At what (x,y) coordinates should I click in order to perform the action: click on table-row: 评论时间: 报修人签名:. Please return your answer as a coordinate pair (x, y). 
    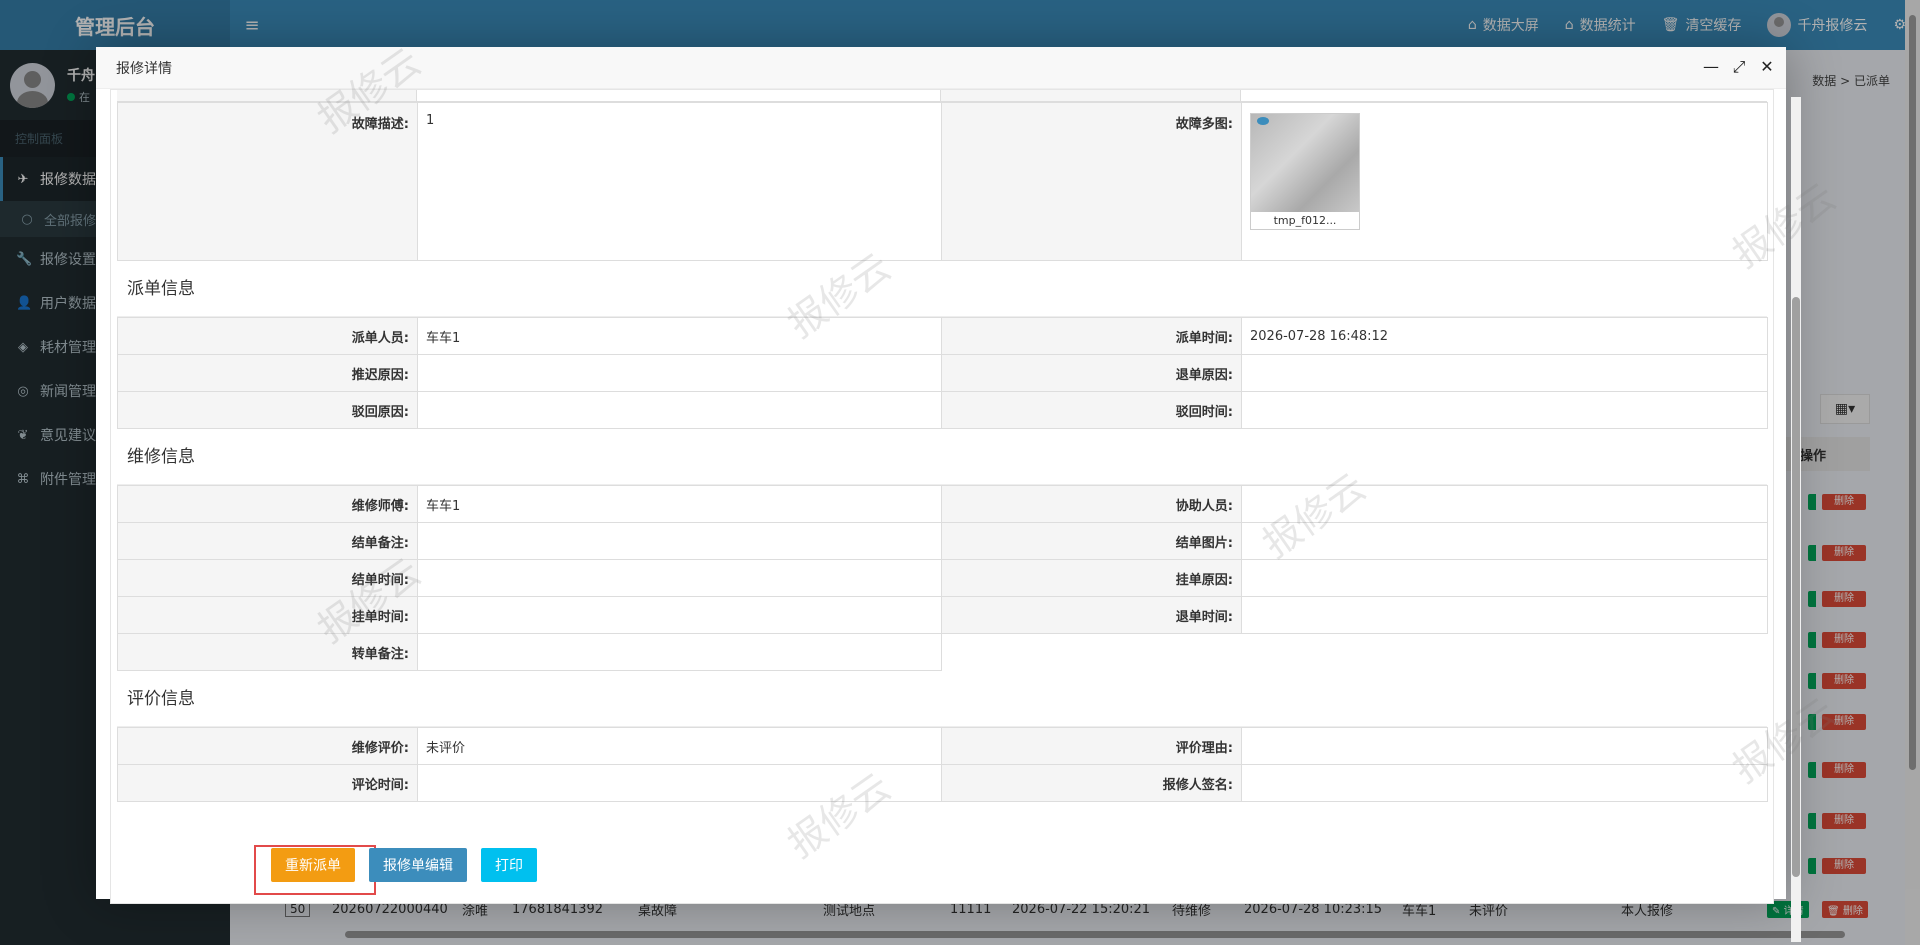
    Looking at the image, I should click on (942, 783).